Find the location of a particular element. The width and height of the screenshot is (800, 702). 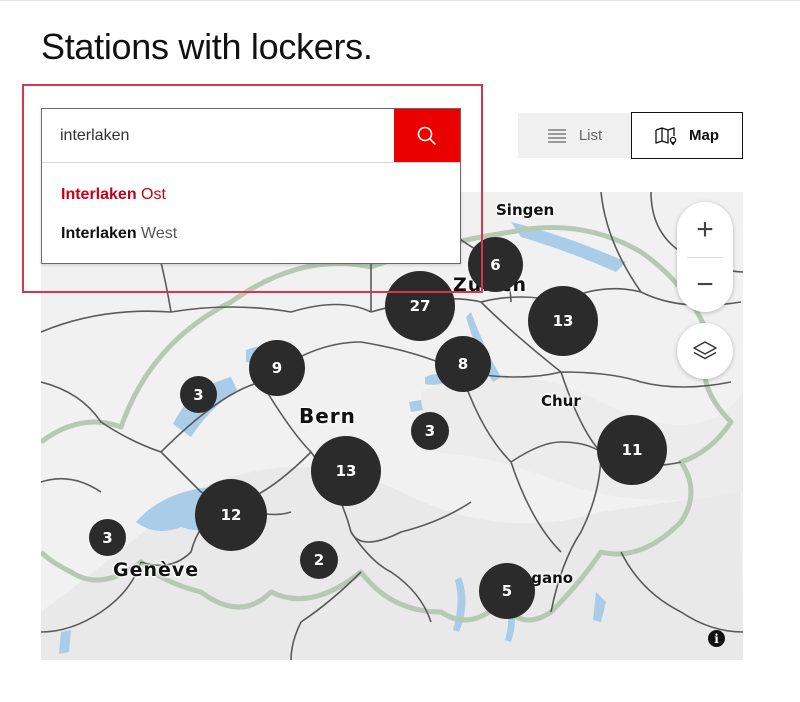

zoom-control: + − is located at coordinates (705, 257).